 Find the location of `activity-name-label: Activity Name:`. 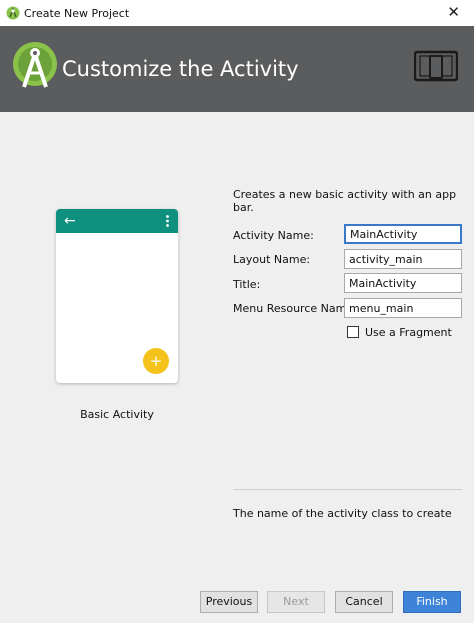

activity-name-label: Activity Name: is located at coordinates (273, 235).